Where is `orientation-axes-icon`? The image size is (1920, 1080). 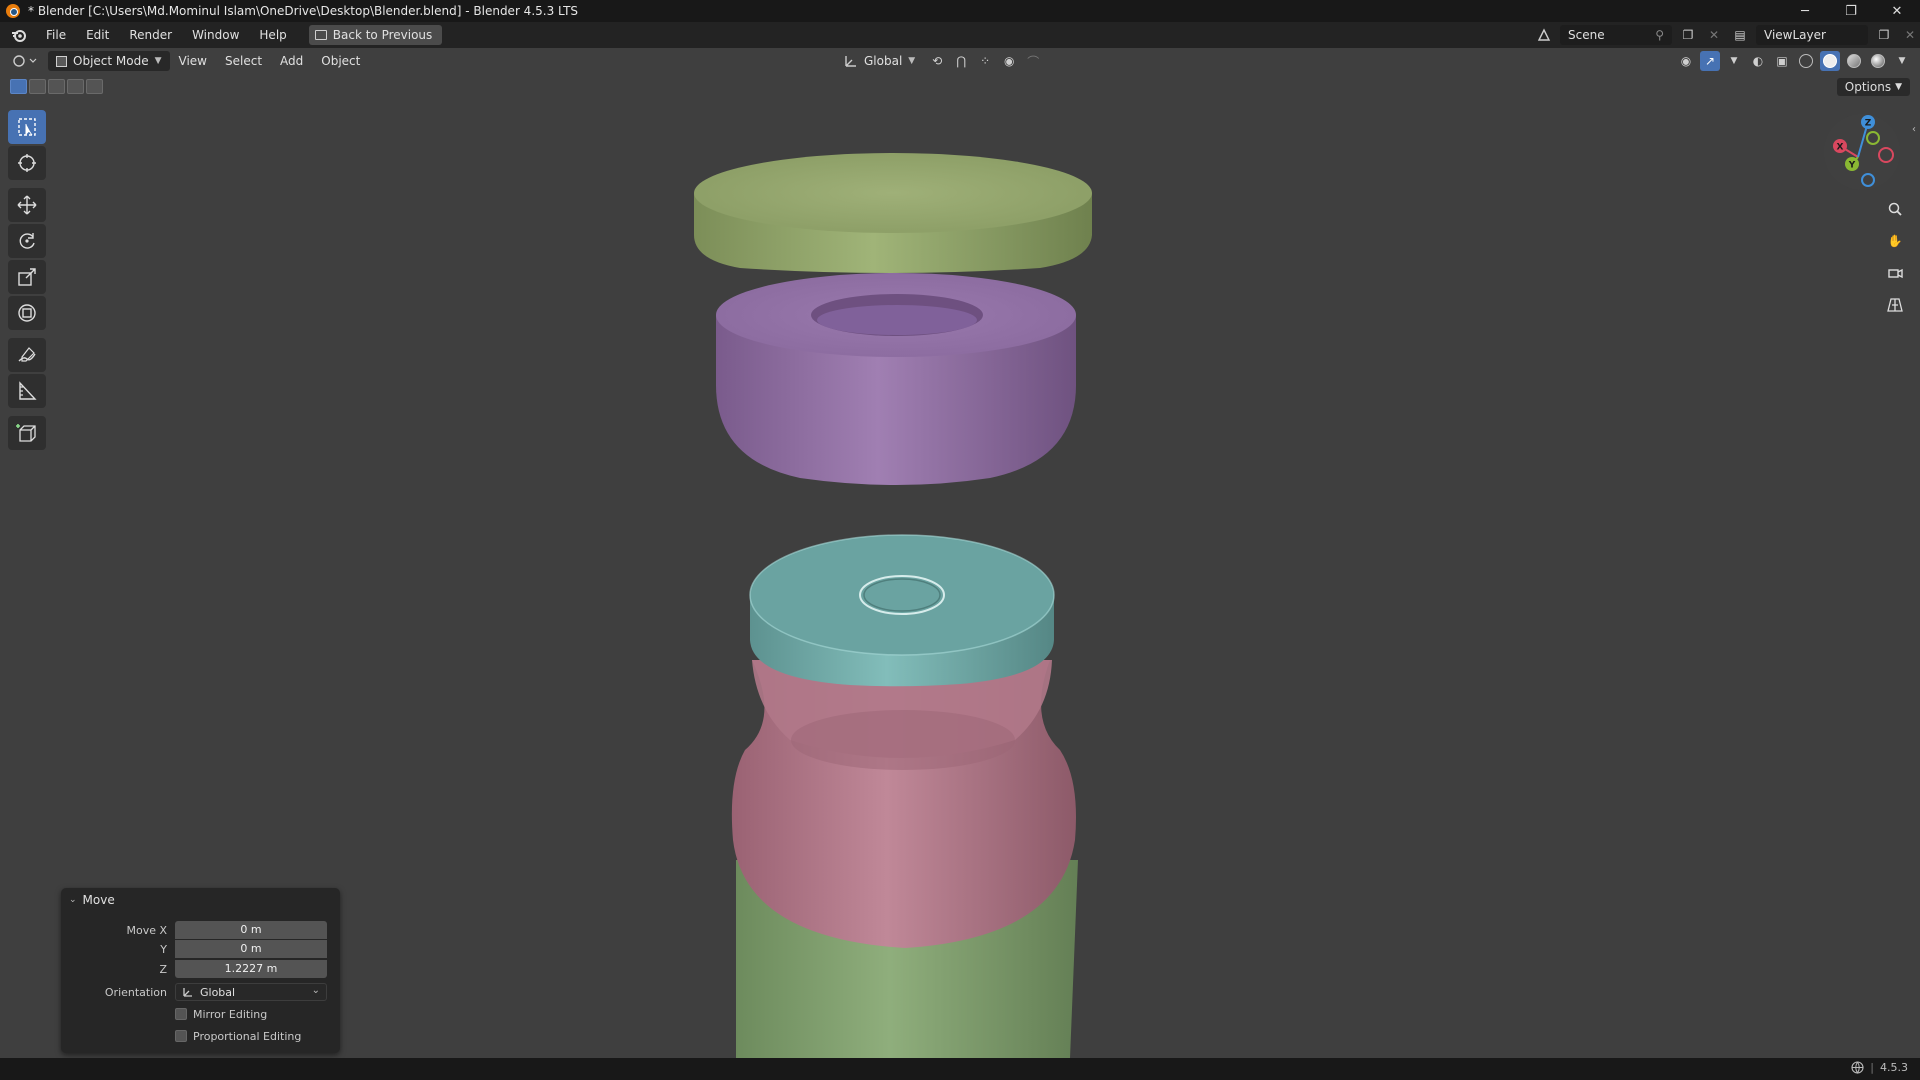
orientation-axes-icon is located at coordinates (850, 61).